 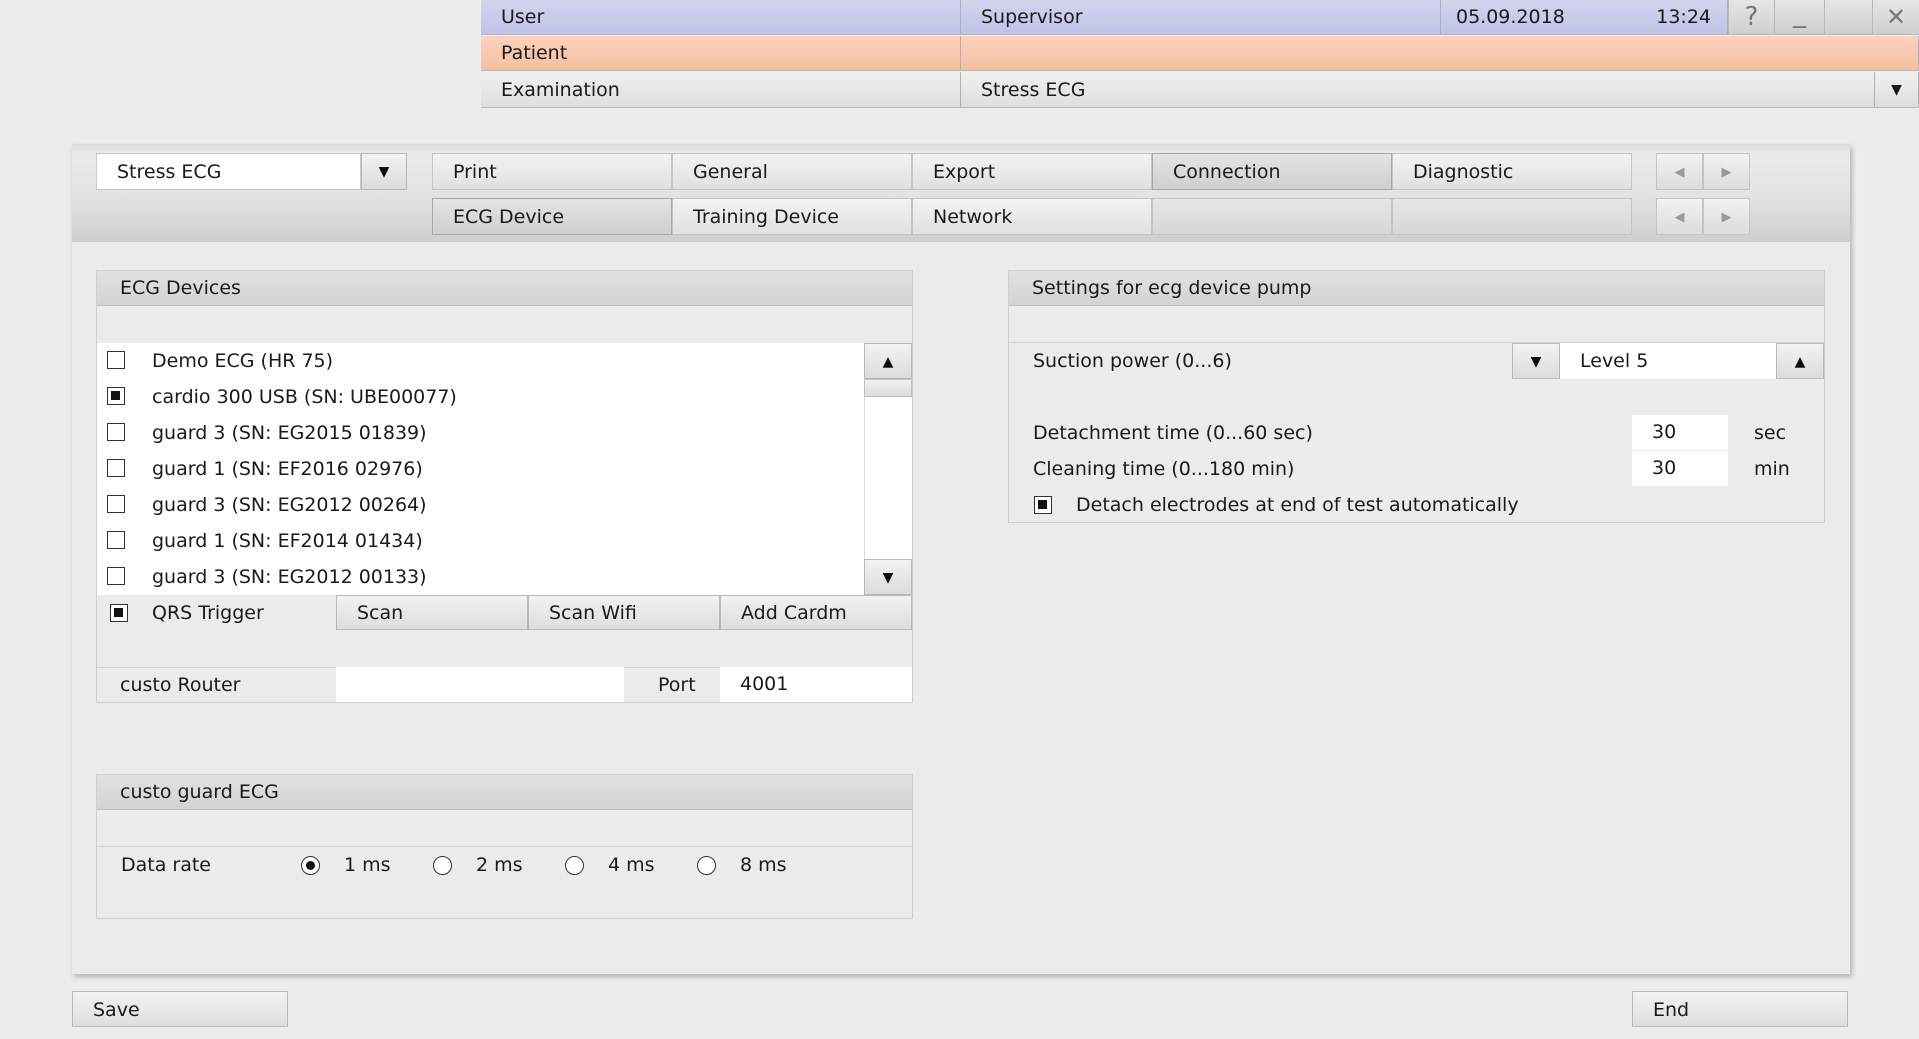 I want to click on device-label: cardio 300 USB (SN: UBE00077), so click(x=304, y=397).